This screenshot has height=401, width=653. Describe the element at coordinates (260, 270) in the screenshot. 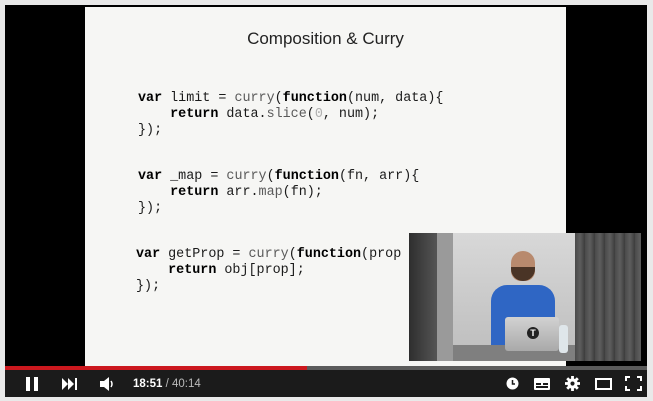

I see `code-text: obj[prop];` at that location.